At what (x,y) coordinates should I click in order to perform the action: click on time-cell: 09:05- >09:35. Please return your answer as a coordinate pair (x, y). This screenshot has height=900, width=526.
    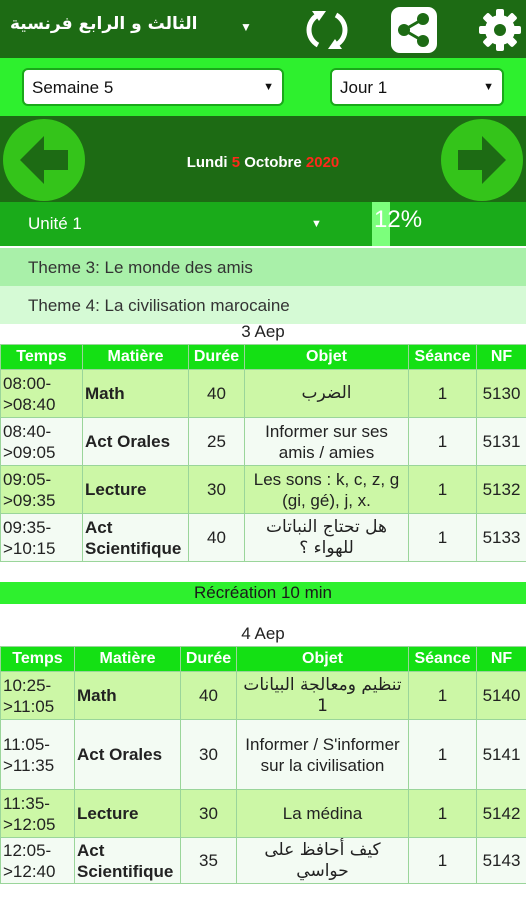
    Looking at the image, I should click on (41, 489).